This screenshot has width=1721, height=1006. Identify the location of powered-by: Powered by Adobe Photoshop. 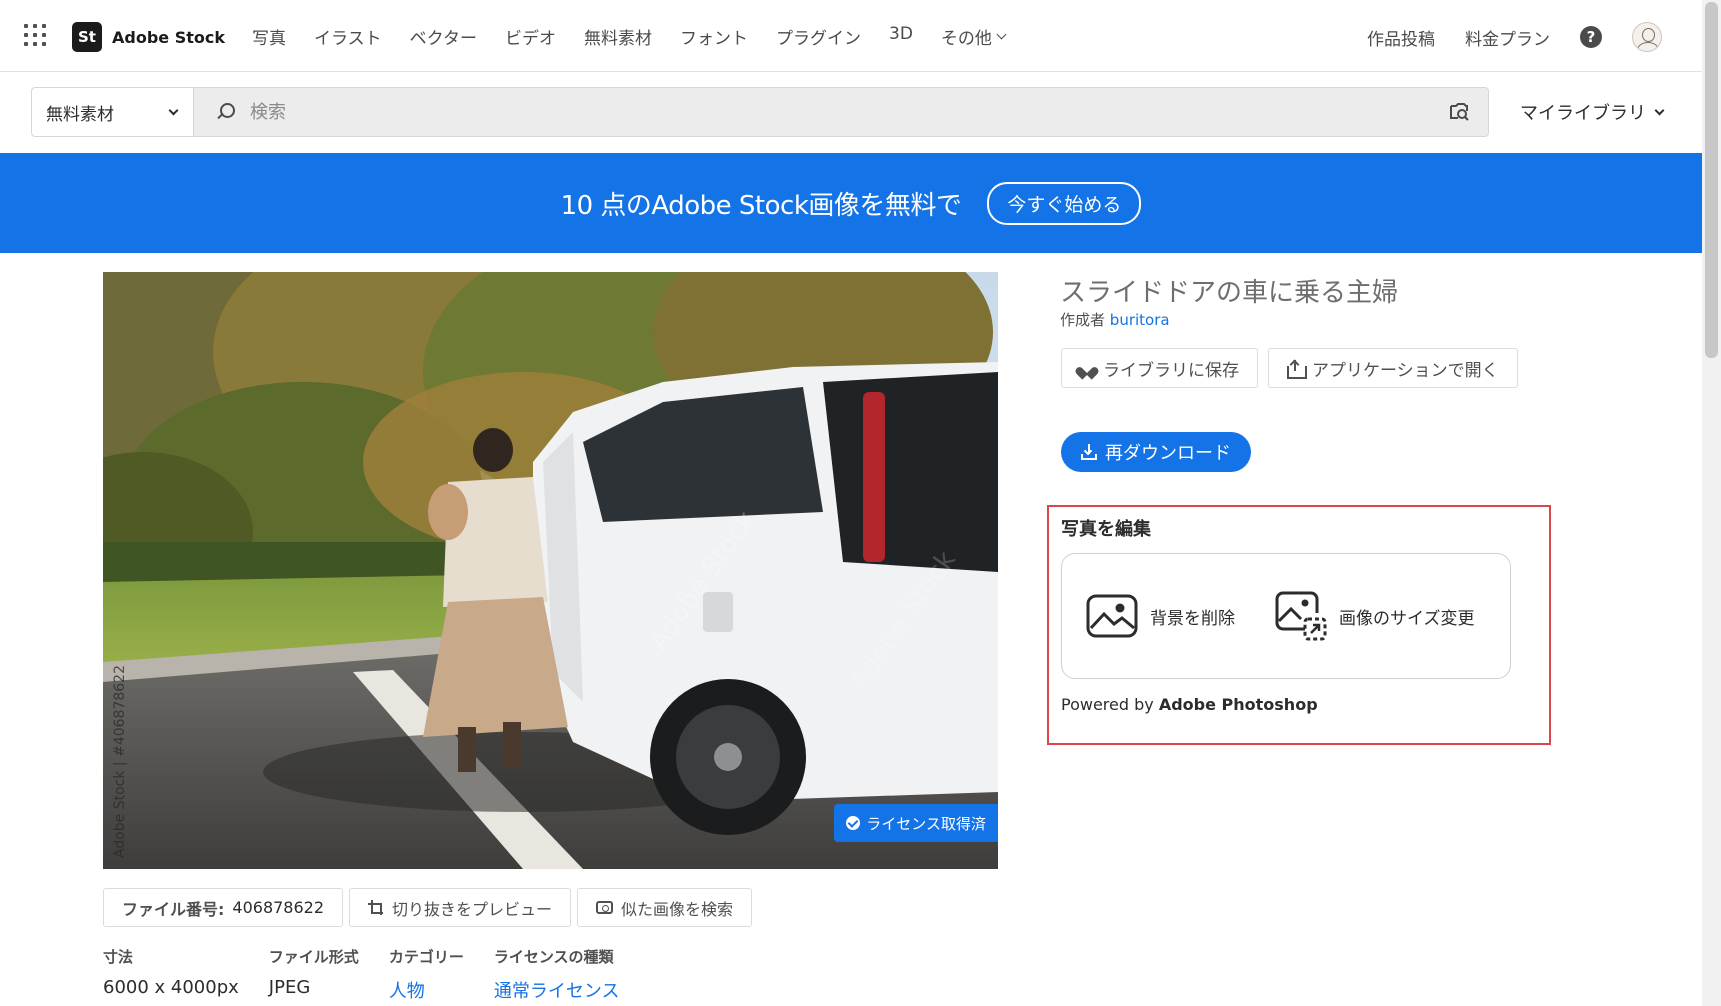
(1189, 704).